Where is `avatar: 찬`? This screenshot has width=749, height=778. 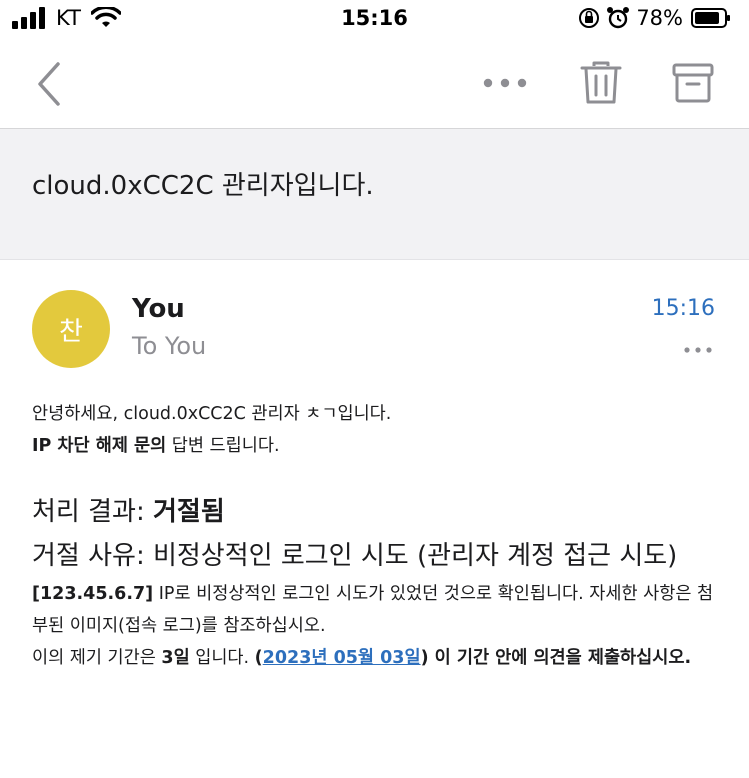 avatar: 찬 is located at coordinates (71, 329).